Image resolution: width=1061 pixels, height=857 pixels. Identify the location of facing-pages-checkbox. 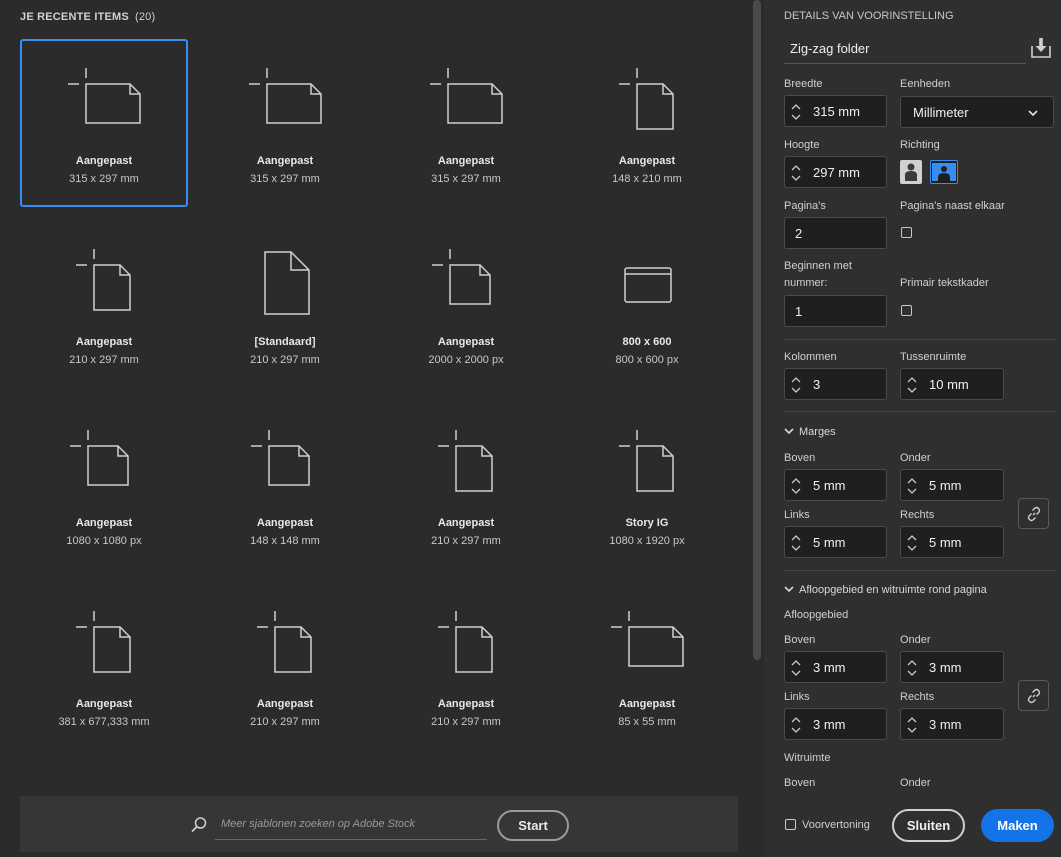
(906, 232).